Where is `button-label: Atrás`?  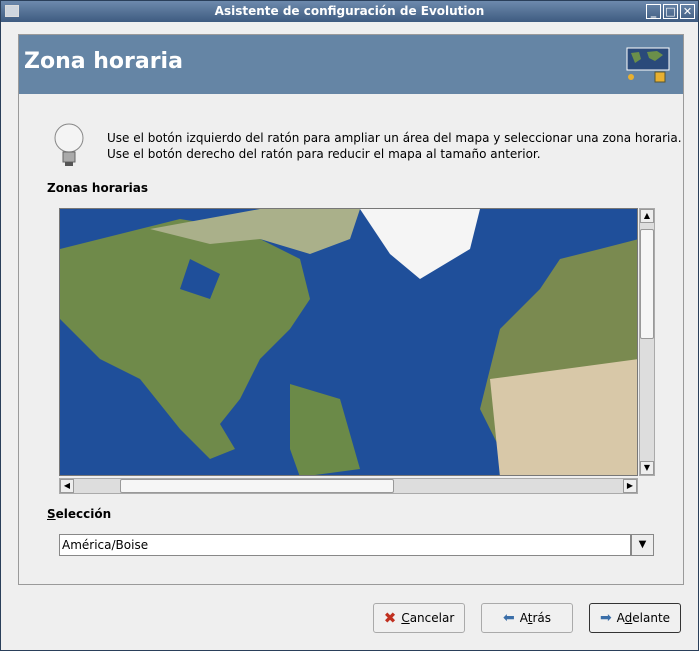 button-label: Atrás is located at coordinates (535, 618).